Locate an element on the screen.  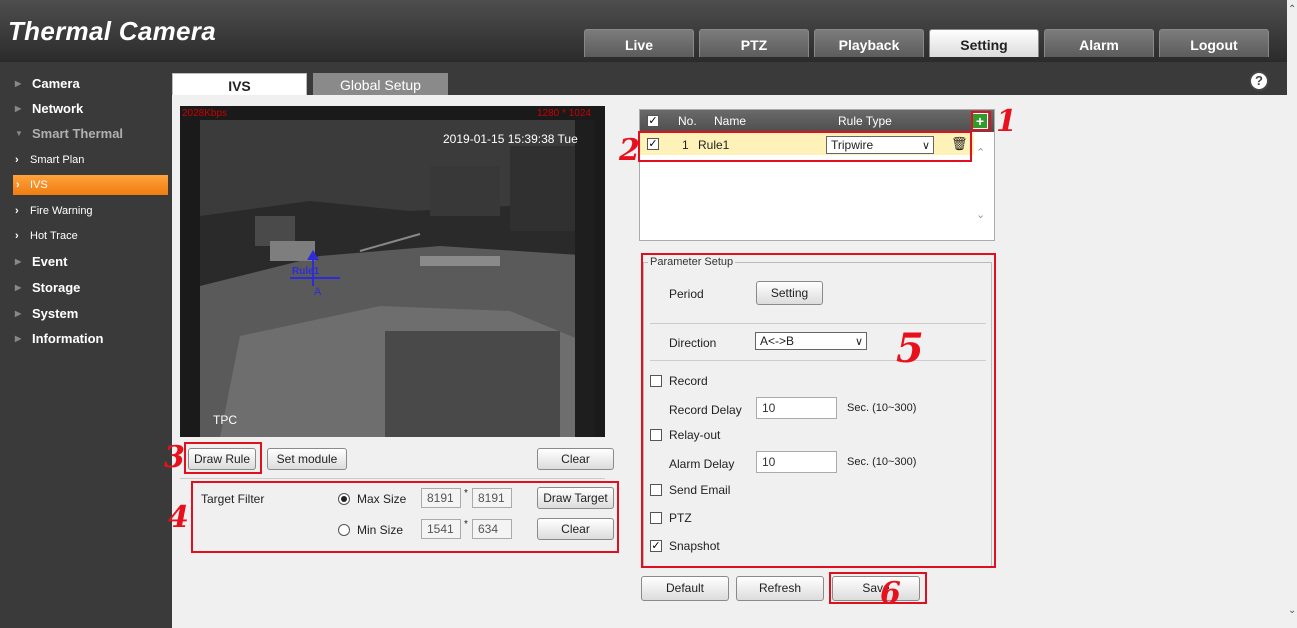
annotation-number-3: 3 is located at coordinates (174, 457).